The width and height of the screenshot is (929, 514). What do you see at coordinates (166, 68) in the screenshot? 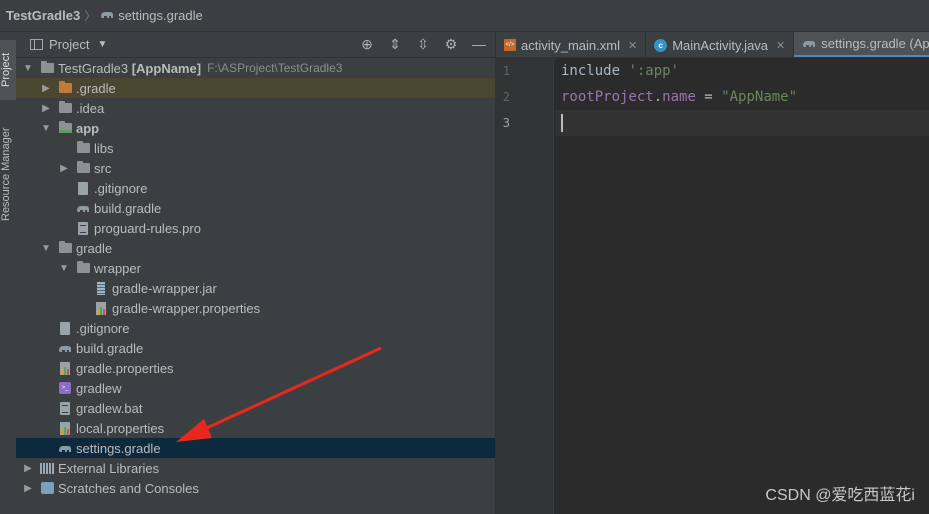
I see `tree-root-appname: [AppName]` at bounding box center [166, 68].